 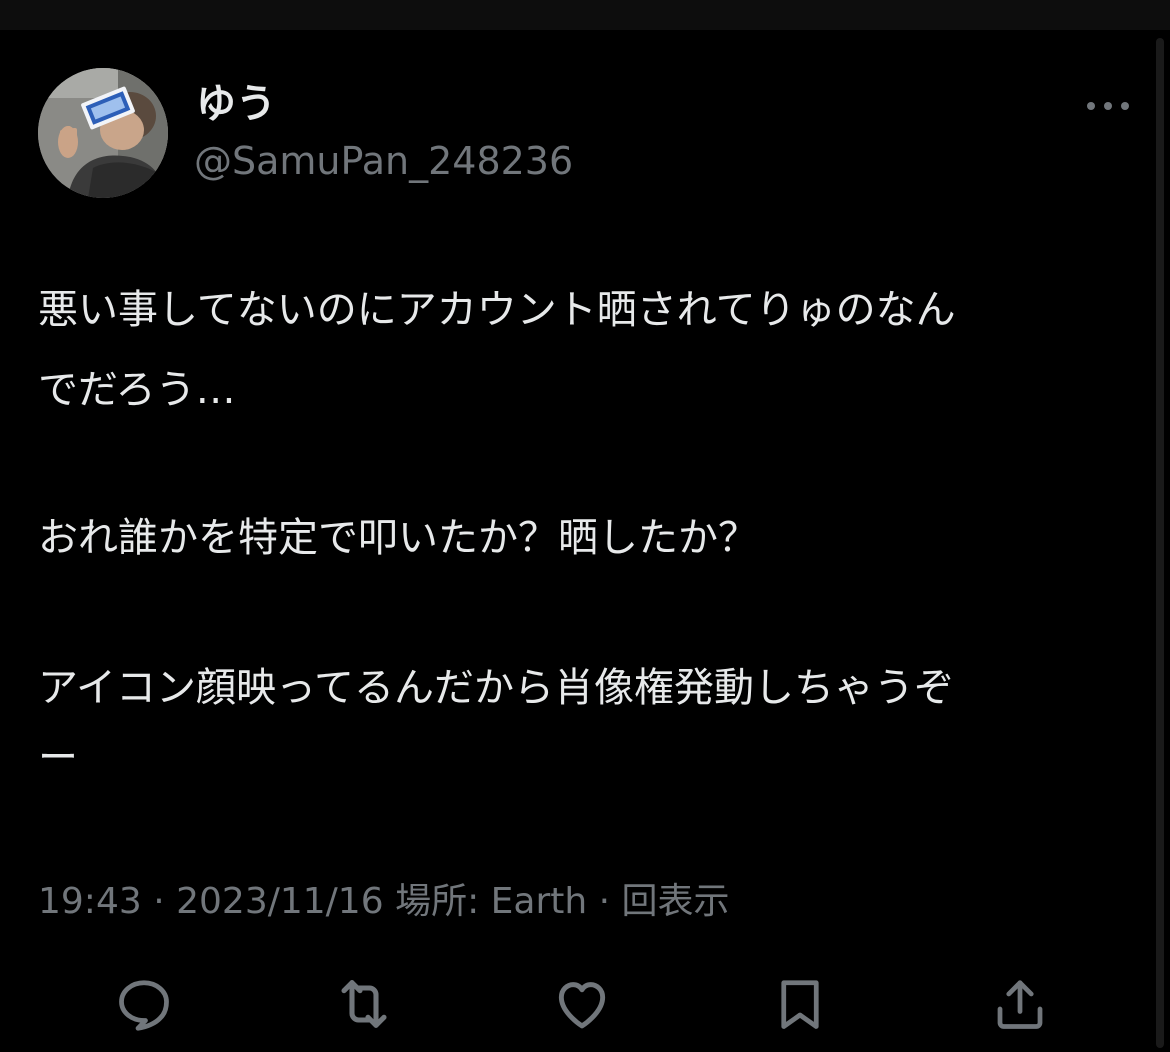 I want to click on heart-icon, so click(x=582, y=1005).